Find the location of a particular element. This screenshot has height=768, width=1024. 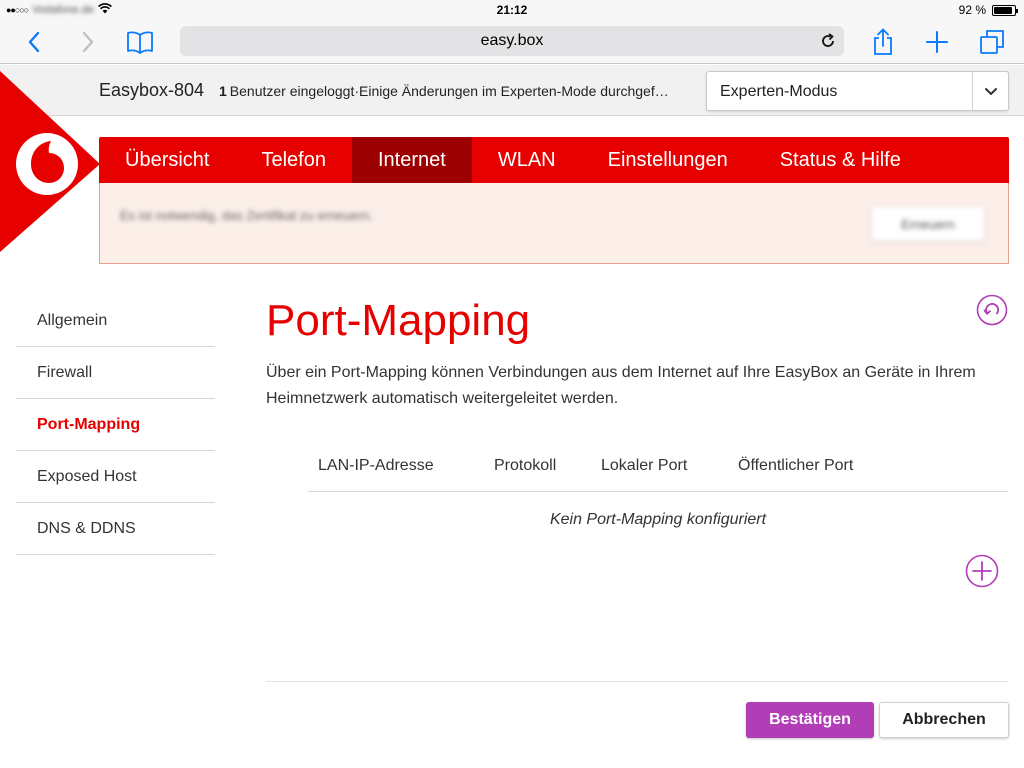

nav-uebersicht: Übersicht is located at coordinates (167, 160).